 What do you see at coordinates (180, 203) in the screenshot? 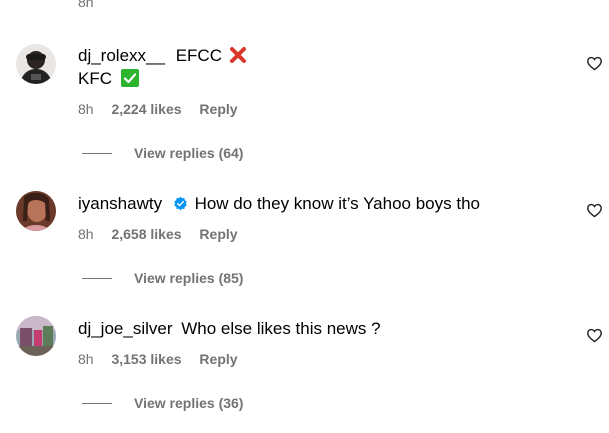
I see `verified-badge-icon` at bounding box center [180, 203].